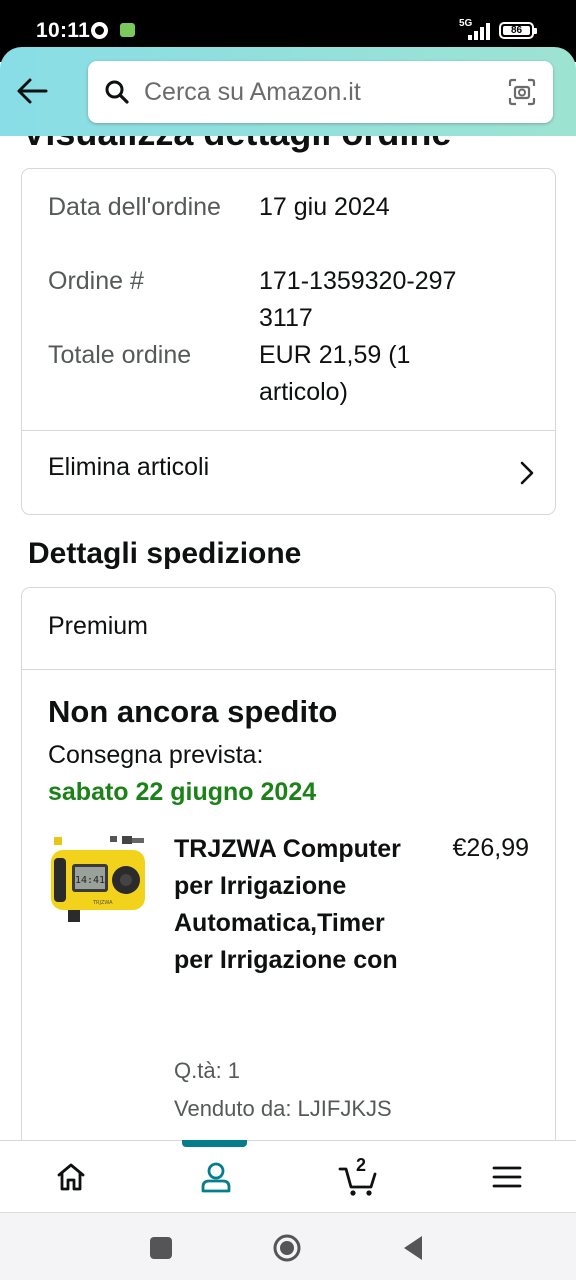  I want to click on order-number-label: Ordine #, so click(96, 281).